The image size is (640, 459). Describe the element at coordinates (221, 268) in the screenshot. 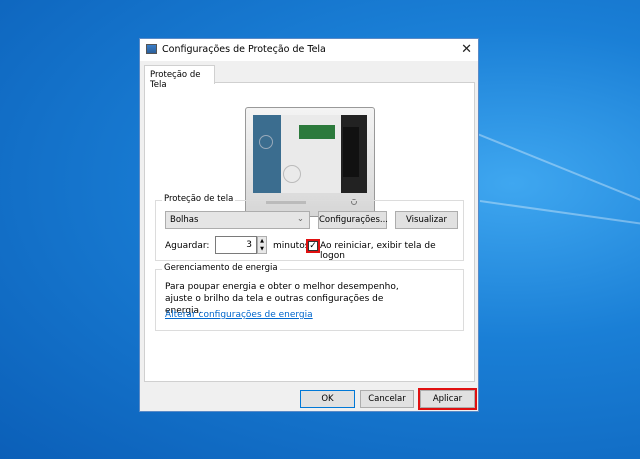

I see `power-group-label: Gerenciamento de energia` at that location.